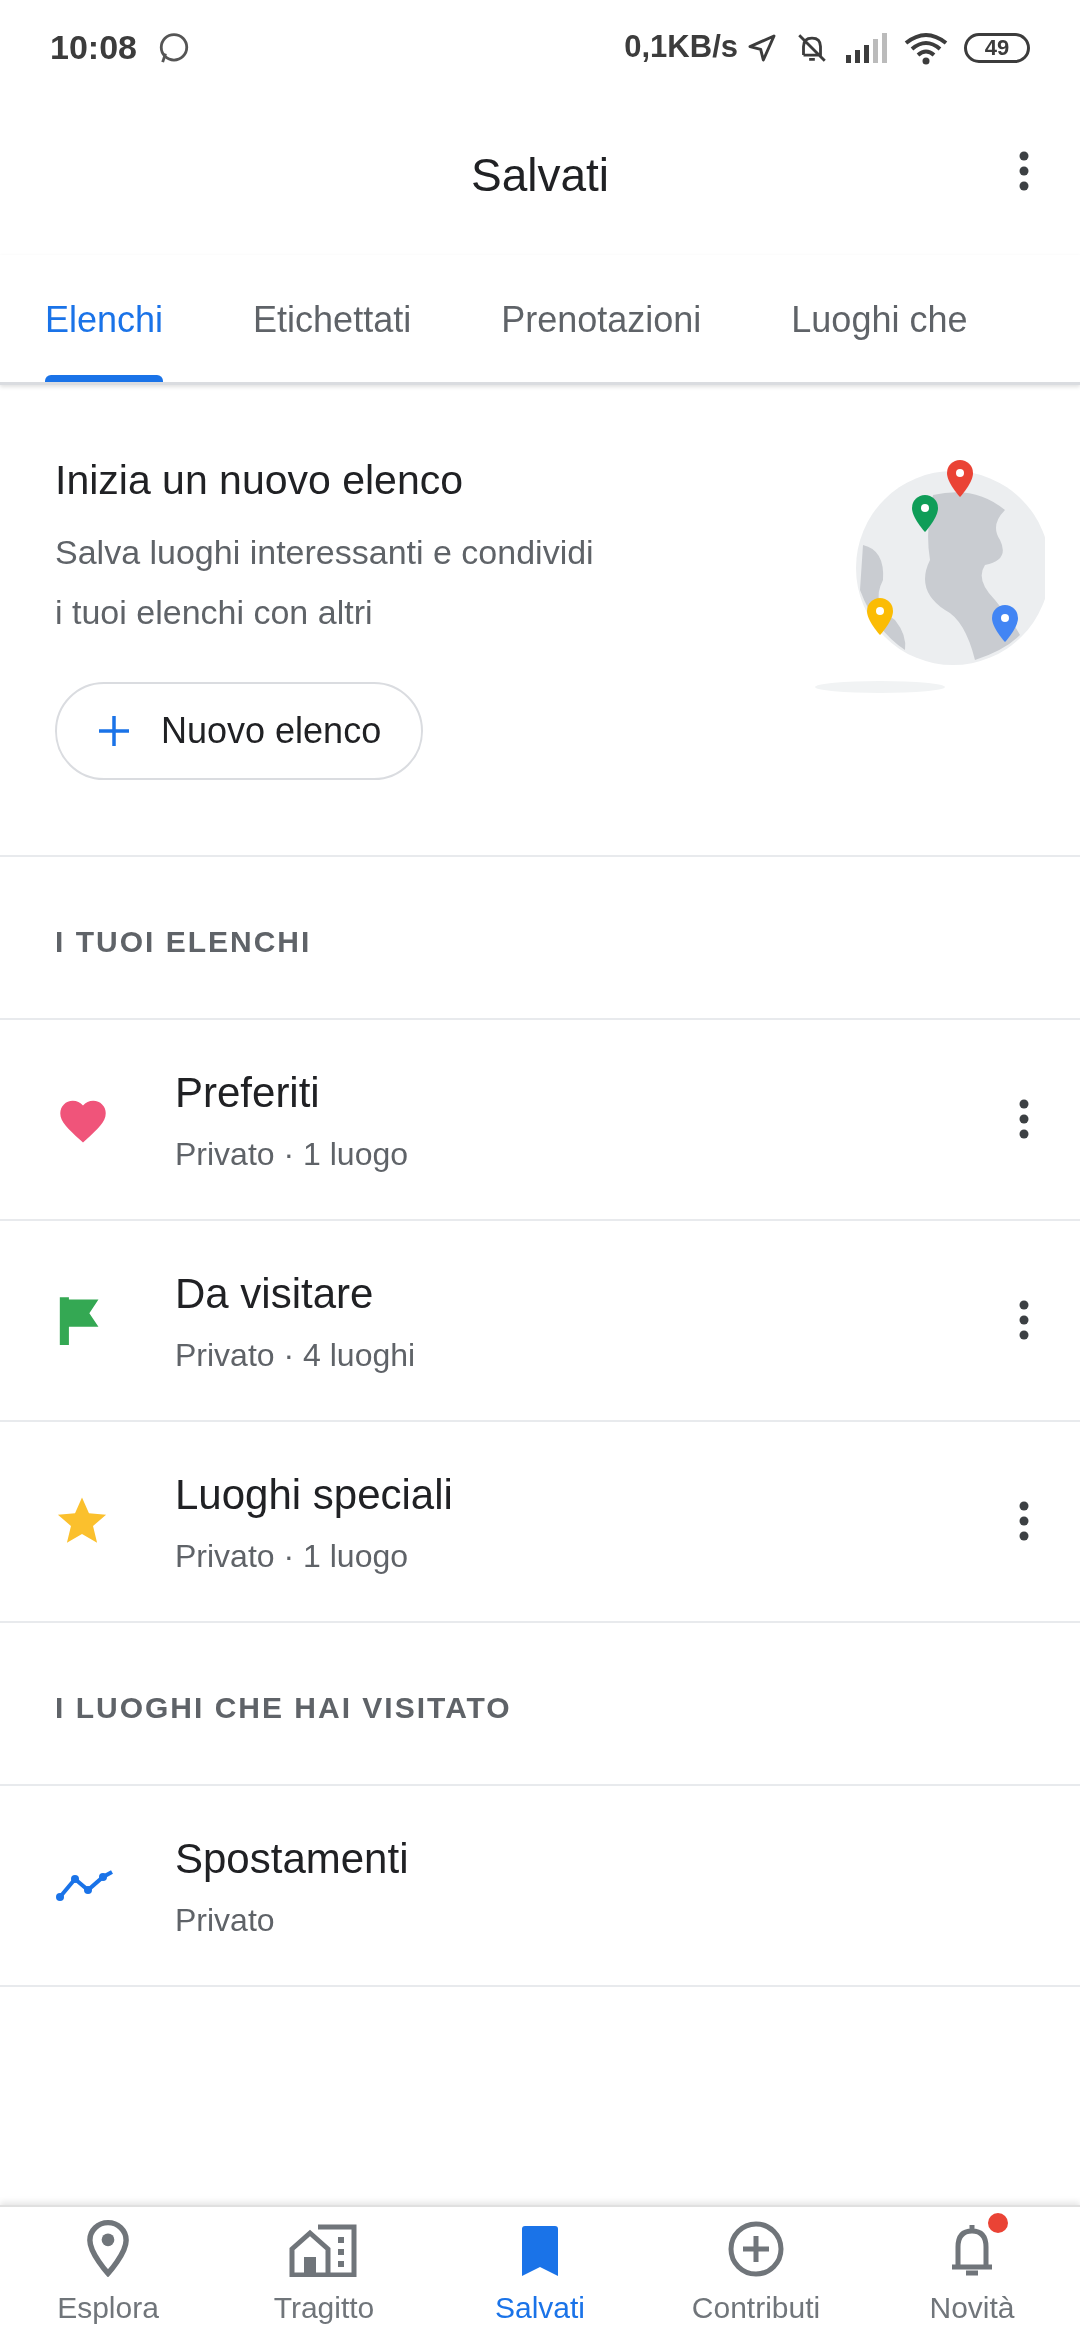 This screenshot has height=2340, width=1080. I want to click on network-speed: 0,1KB/s, so click(681, 47).